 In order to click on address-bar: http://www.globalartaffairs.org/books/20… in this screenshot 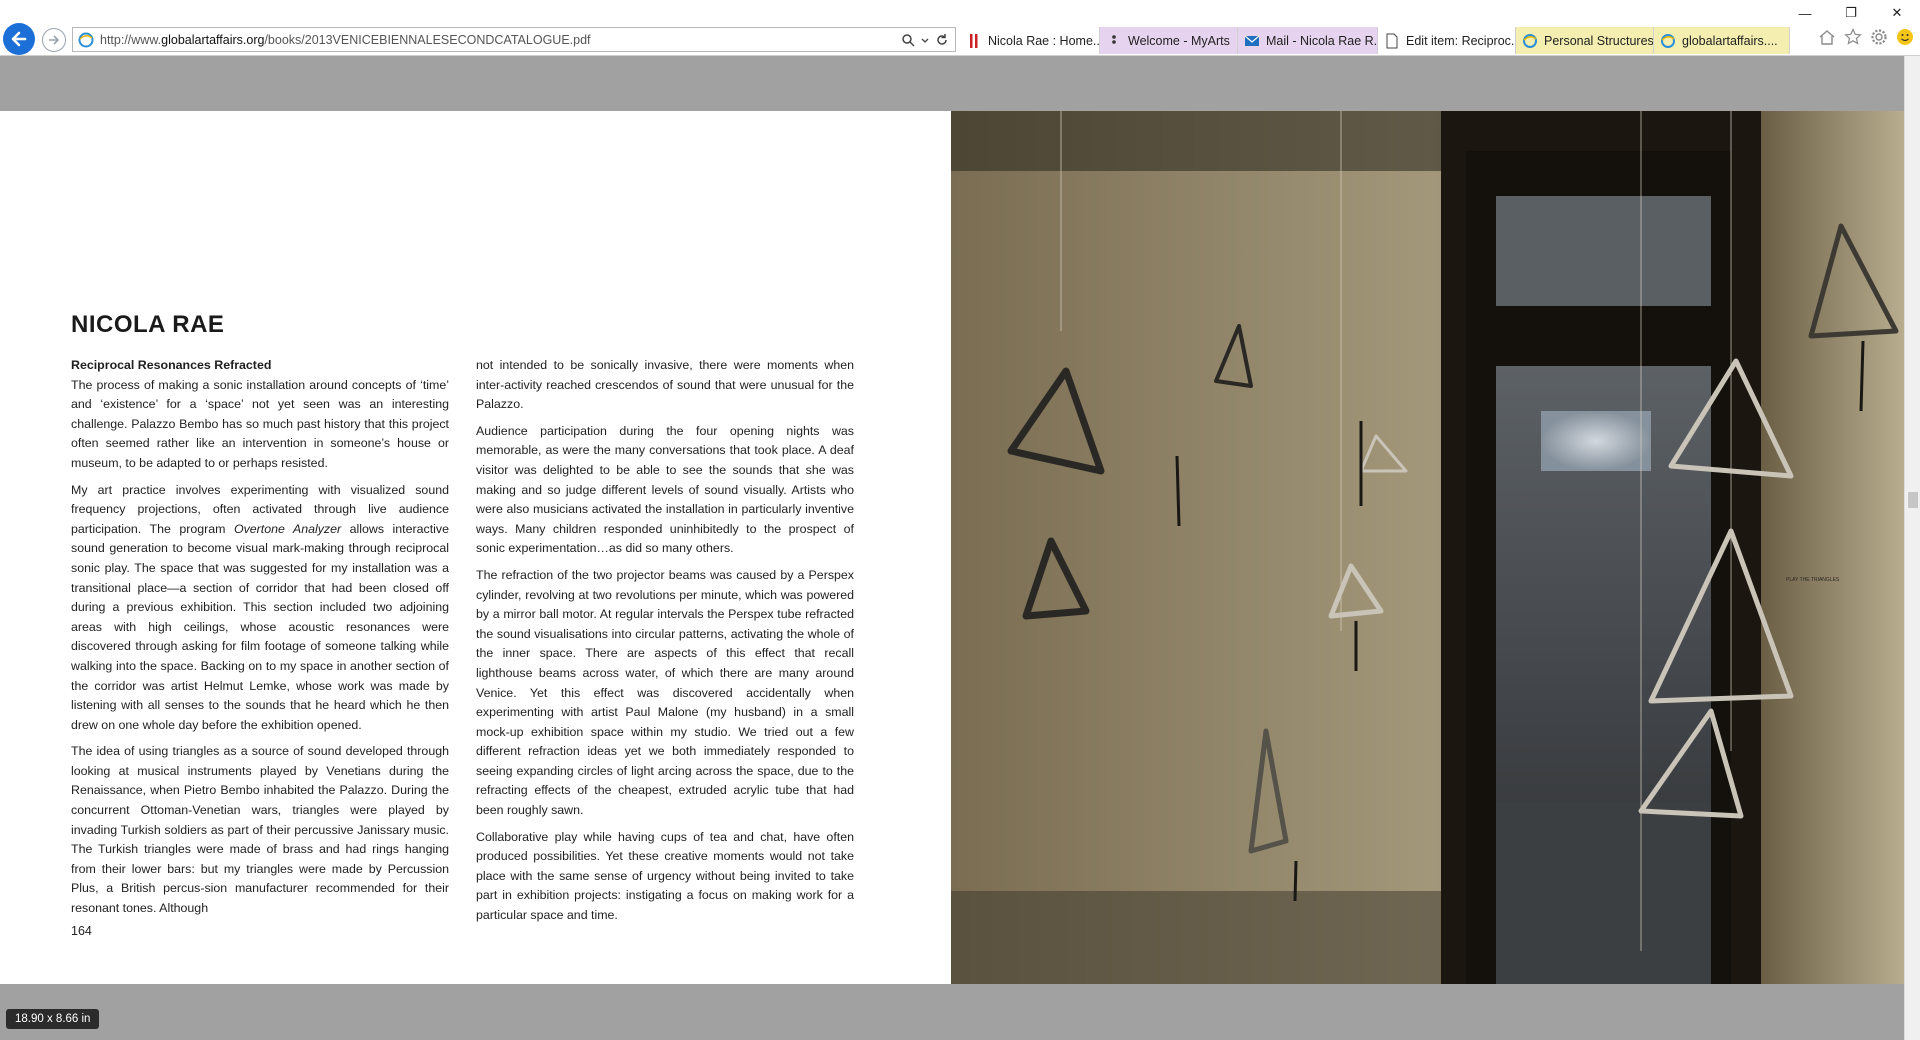, I will do `click(514, 39)`.